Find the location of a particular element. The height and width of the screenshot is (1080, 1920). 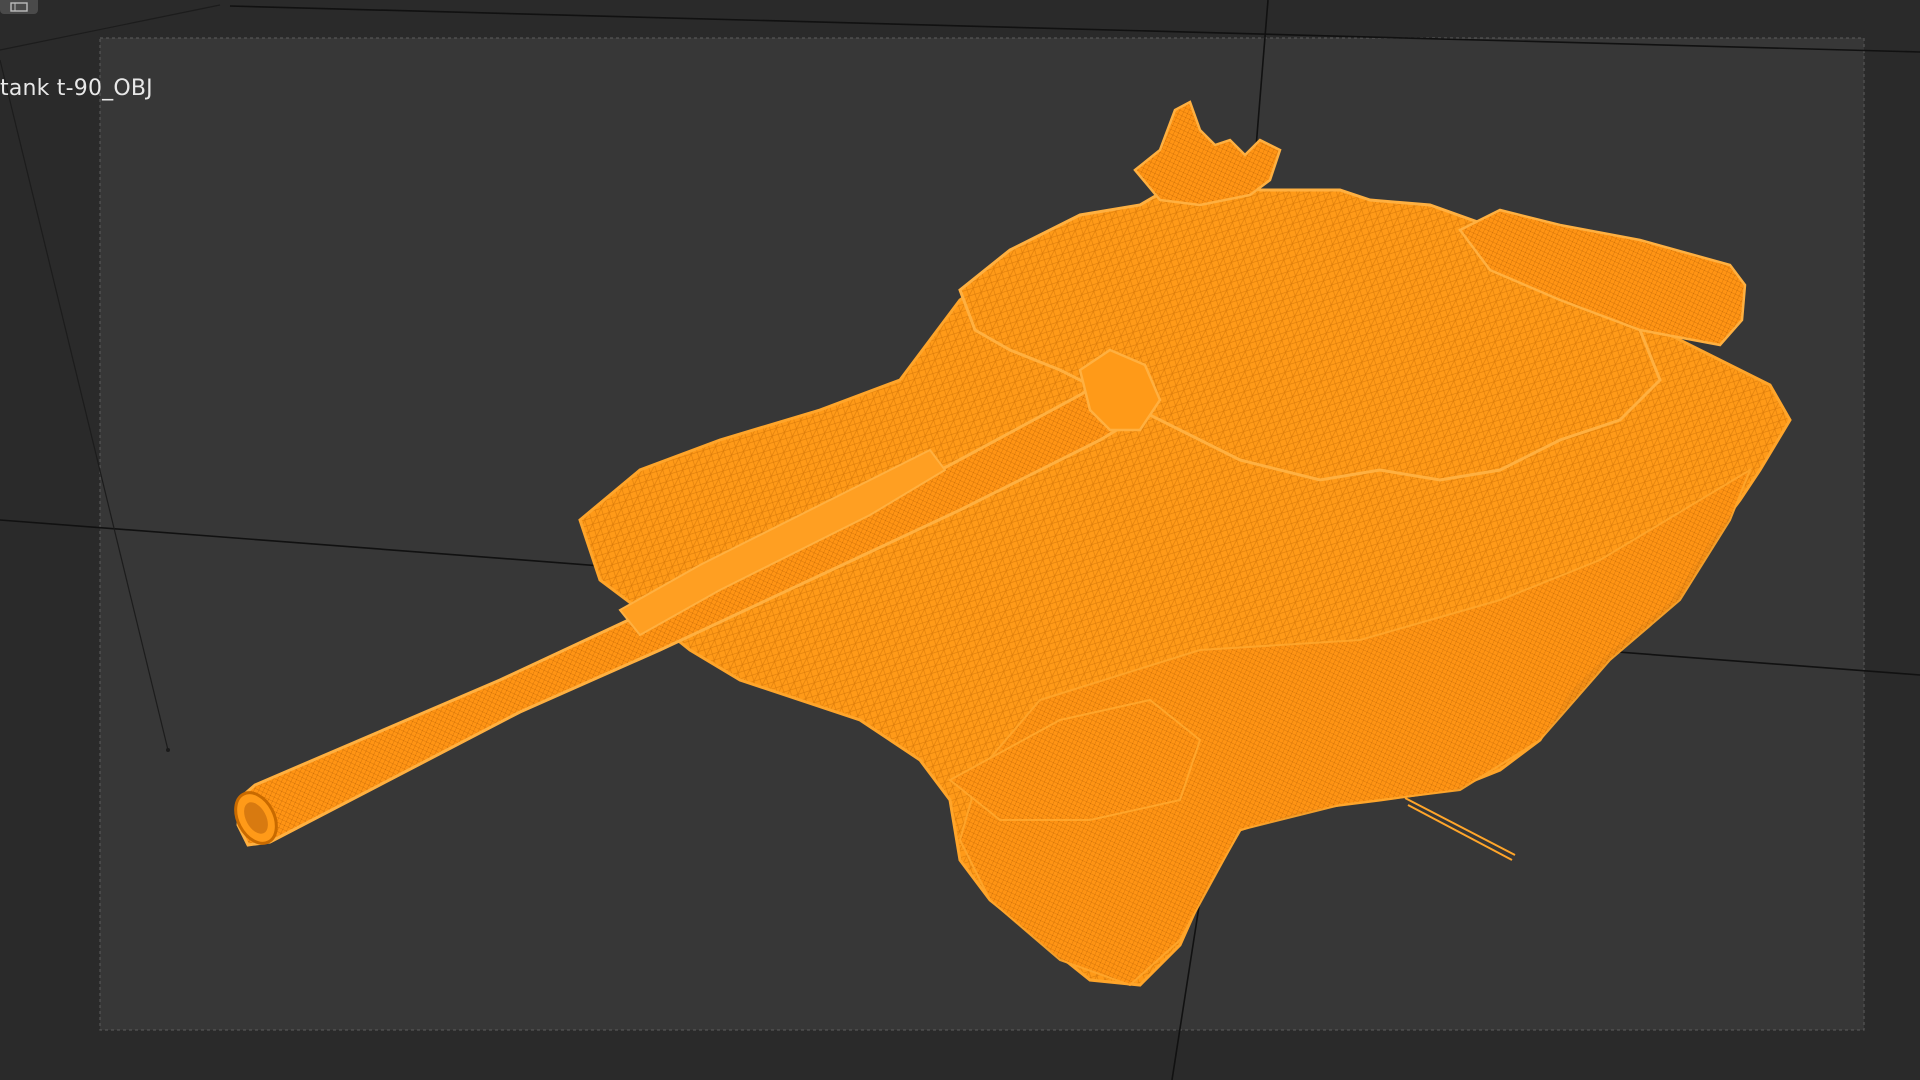

pivot-point is located at coordinates (168, 750).